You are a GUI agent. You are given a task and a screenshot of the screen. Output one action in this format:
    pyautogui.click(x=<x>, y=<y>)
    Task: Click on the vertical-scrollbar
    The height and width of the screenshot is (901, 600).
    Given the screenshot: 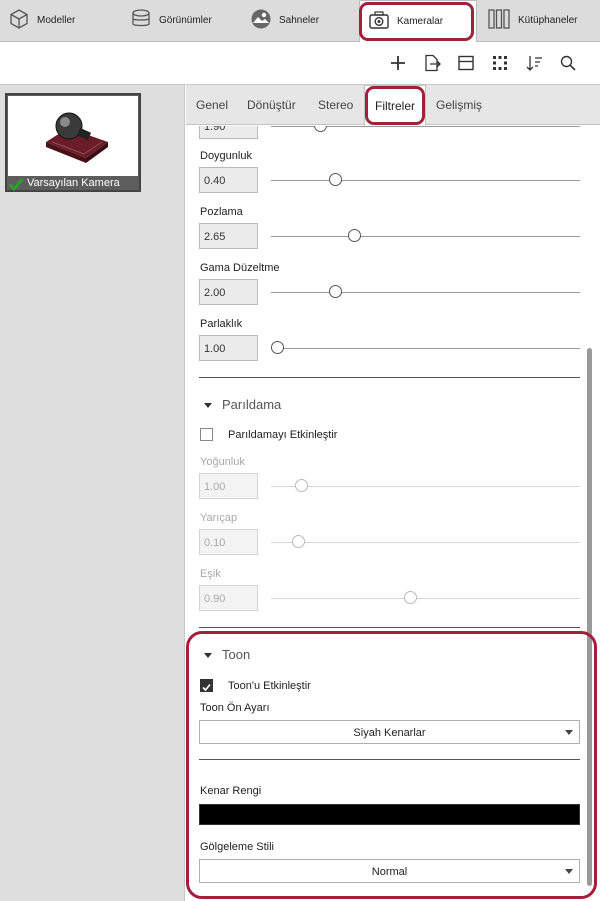 What is the action you would take?
    pyautogui.click(x=589, y=617)
    